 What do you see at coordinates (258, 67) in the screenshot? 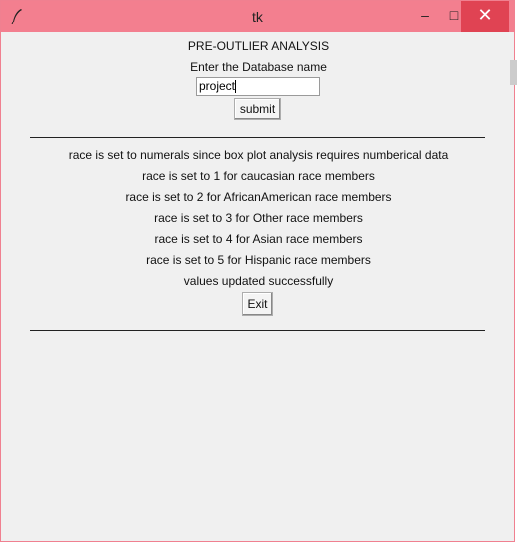
I see `database-prompt-label: Enter the Database name` at bounding box center [258, 67].